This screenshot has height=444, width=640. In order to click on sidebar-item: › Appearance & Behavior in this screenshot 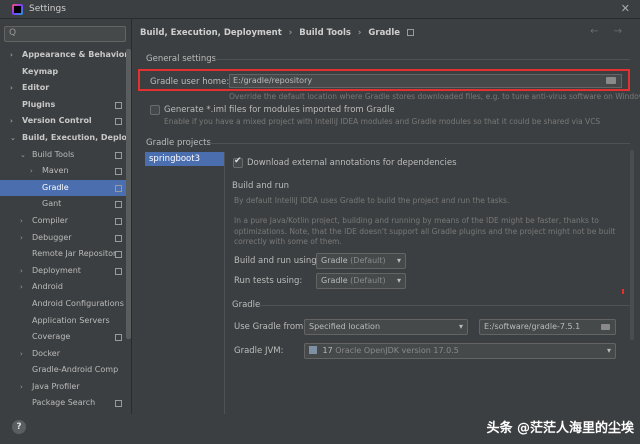, I will do `click(64, 55)`.